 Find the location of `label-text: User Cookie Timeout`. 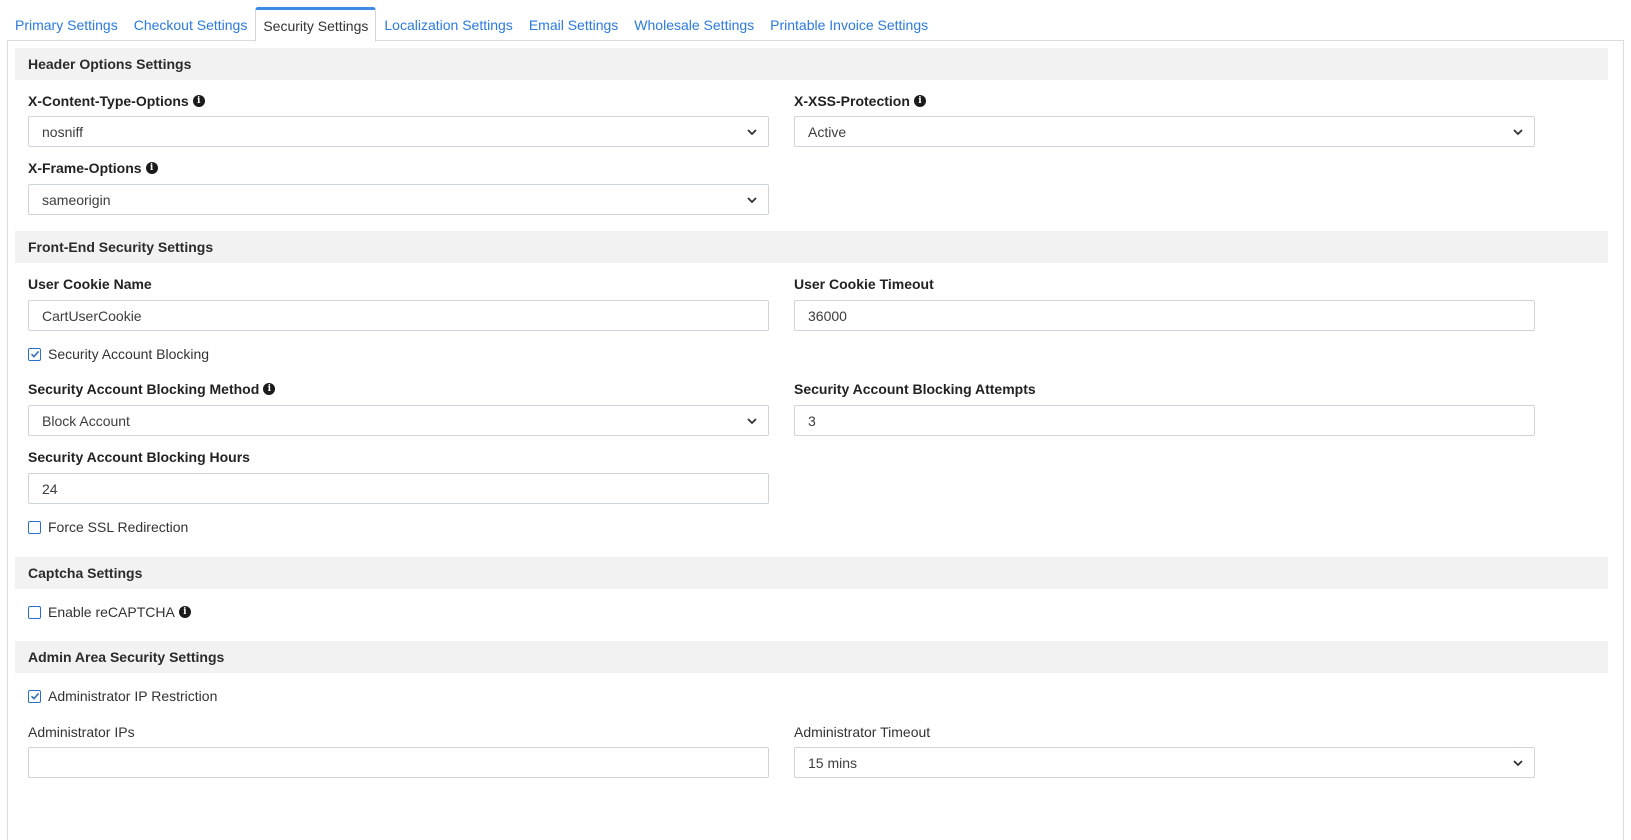

label-text: User Cookie Timeout is located at coordinates (864, 284).